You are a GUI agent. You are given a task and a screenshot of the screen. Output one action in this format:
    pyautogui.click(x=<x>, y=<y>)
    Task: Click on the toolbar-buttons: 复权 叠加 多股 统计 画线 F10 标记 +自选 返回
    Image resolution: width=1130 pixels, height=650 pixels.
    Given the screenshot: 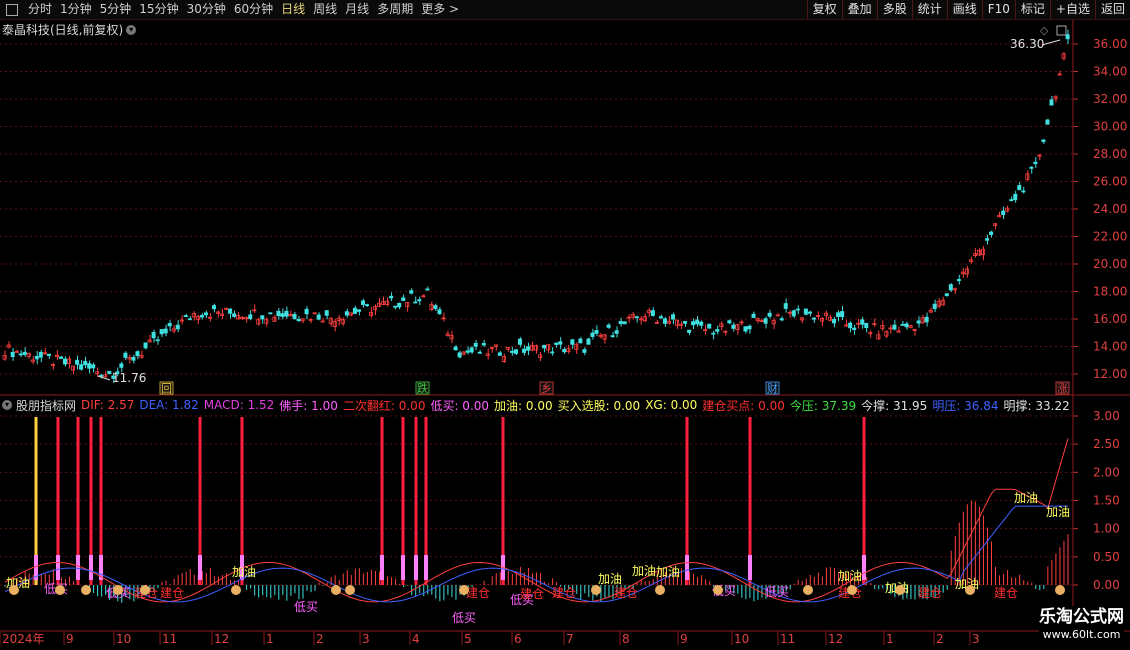 What is the action you would take?
    pyautogui.click(x=968, y=9)
    